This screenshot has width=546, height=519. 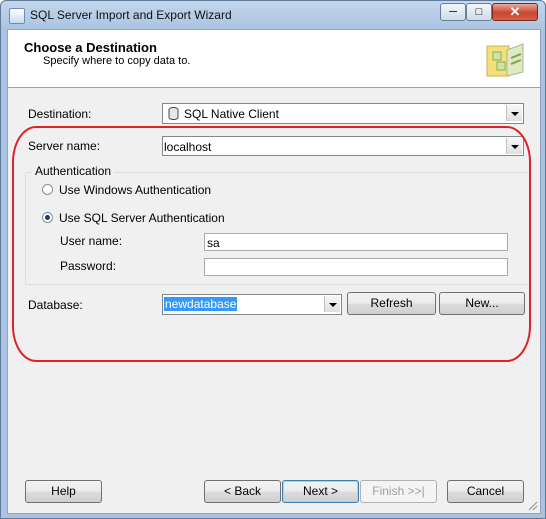 What do you see at coordinates (231, 114) in the screenshot?
I see `destination-value: SQL Native Client` at bounding box center [231, 114].